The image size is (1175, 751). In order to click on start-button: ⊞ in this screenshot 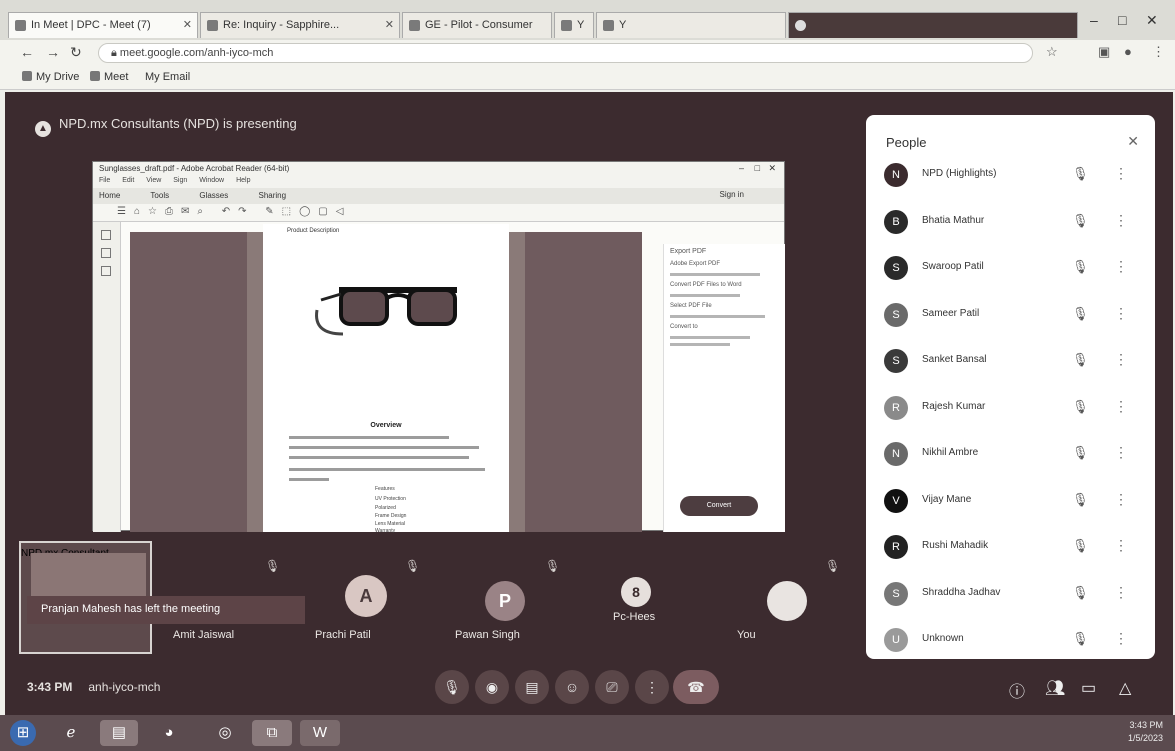, I will do `click(23, 733)`.